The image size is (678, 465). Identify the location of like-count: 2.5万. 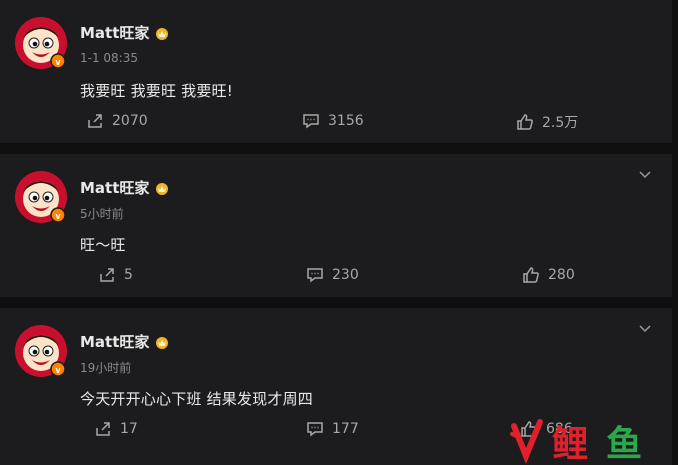
(560, 123).